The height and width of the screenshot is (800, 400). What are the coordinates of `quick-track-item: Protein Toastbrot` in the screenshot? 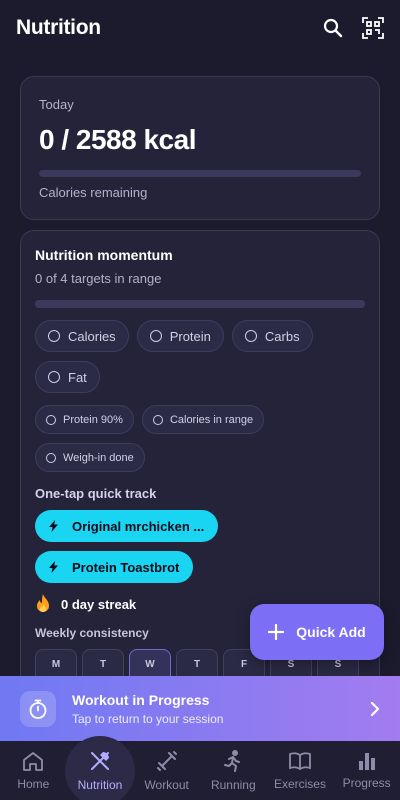 It's located at (114, 567).